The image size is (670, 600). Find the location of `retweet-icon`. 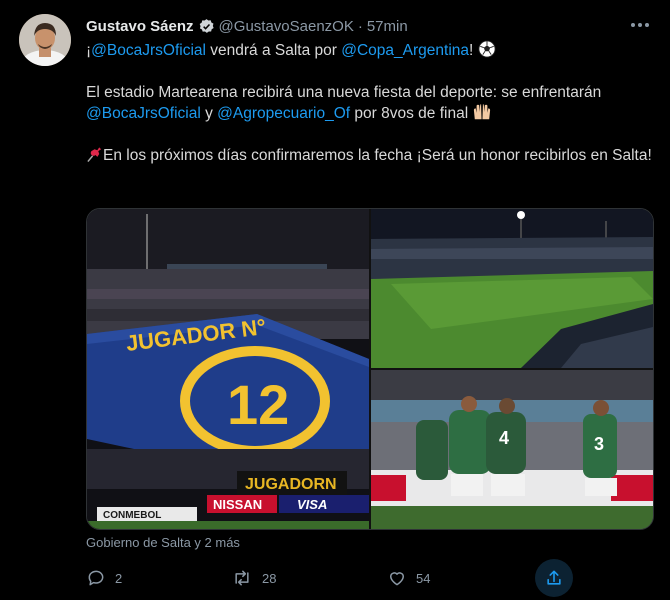

retweet-icon is located at coordinates (242, 578).